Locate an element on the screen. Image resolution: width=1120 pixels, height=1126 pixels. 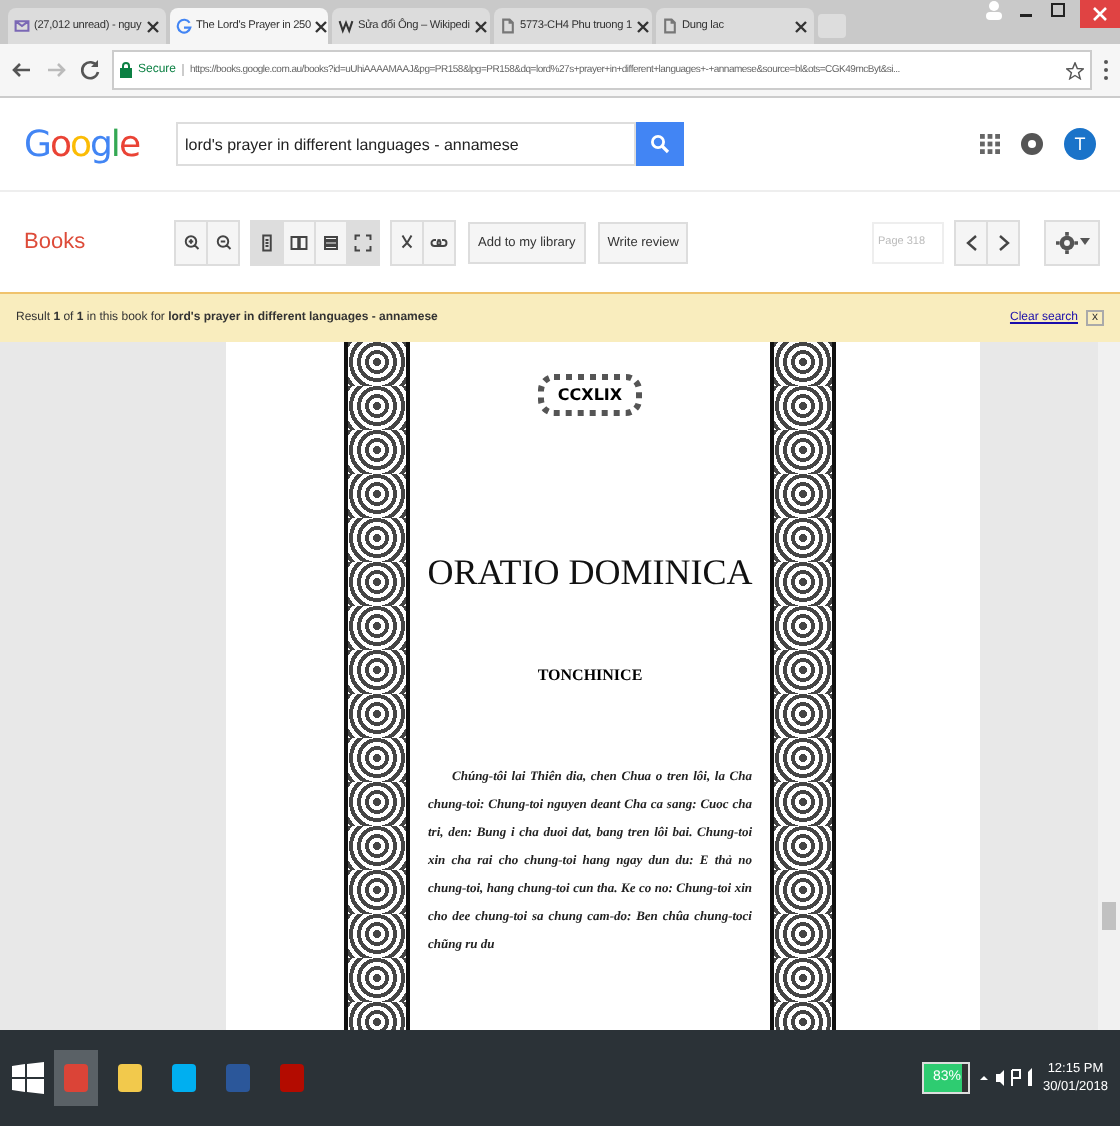
two-page-icon is located at coordinates (299, 242).